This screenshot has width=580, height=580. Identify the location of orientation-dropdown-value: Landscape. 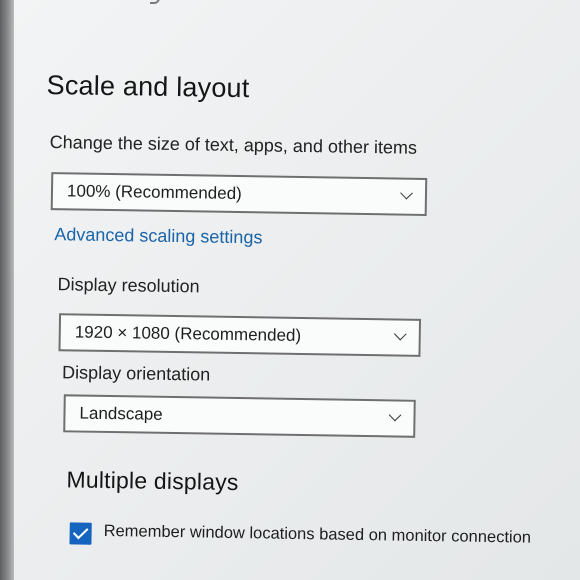
(121, 413).